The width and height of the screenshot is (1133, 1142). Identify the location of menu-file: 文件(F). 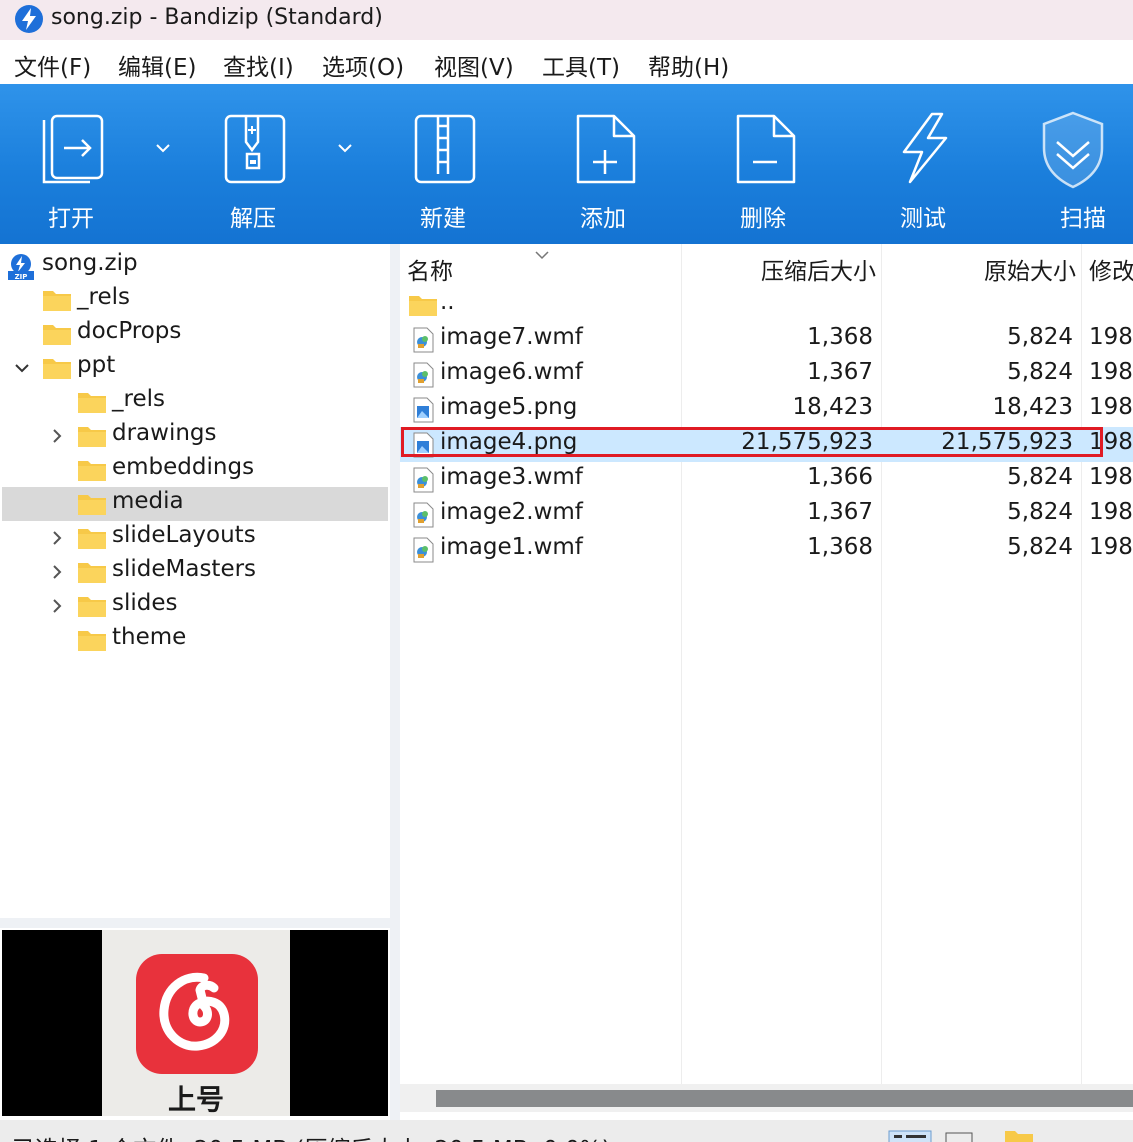
(52, 65).